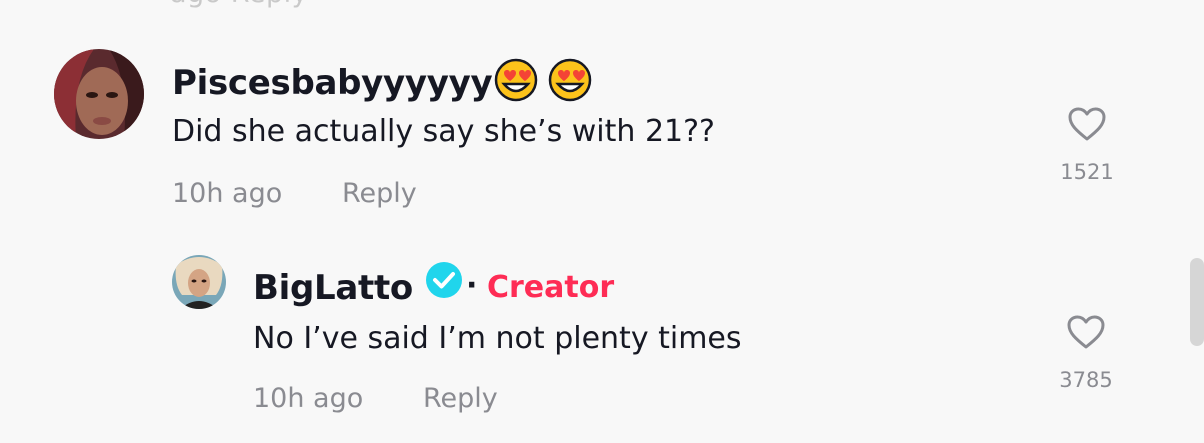  What do you see at coordinates (497, 338) in the screenshot?
I see `reply-text: No I’ve said I’m not plenty times` at bounding box center [497, 338].